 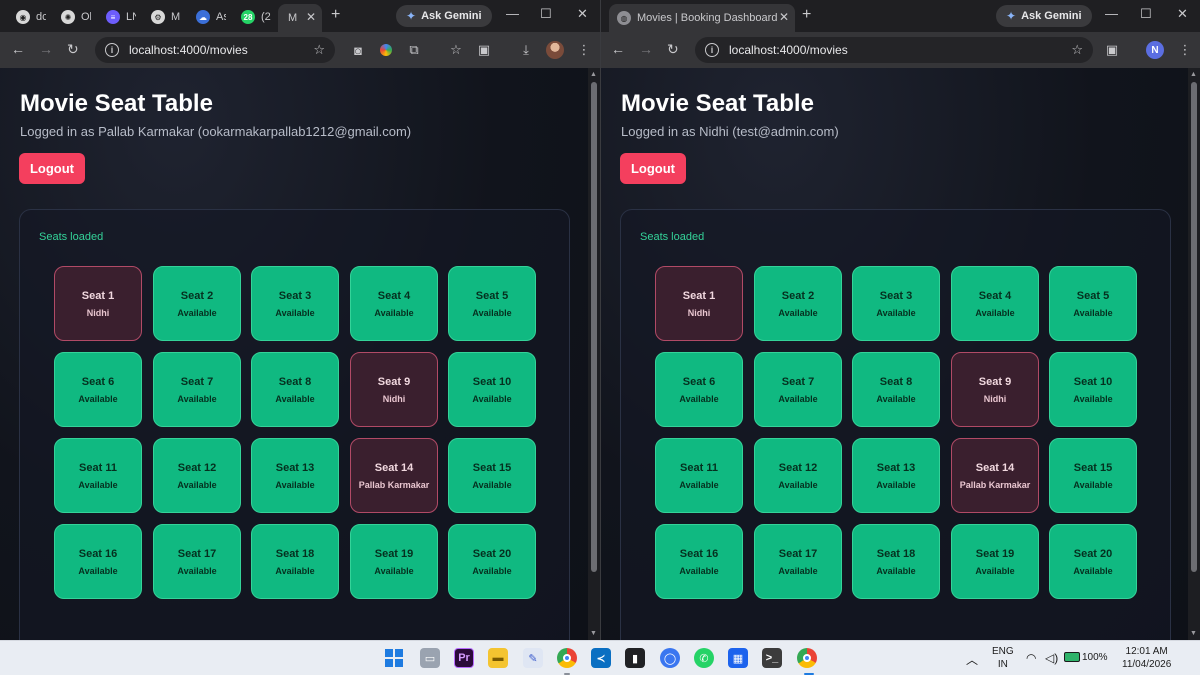 I want to click on chrome-profile-icon, so click(x=807, y=658).